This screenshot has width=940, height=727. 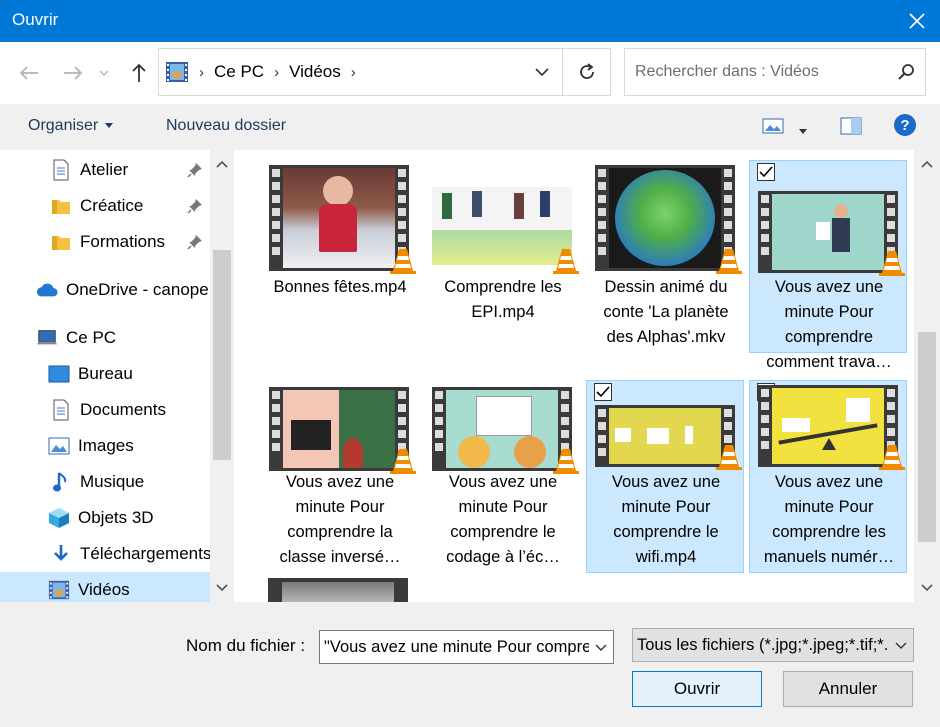 I want to click on sidebar-item-musique: Musique, so click(x=105, y=482).